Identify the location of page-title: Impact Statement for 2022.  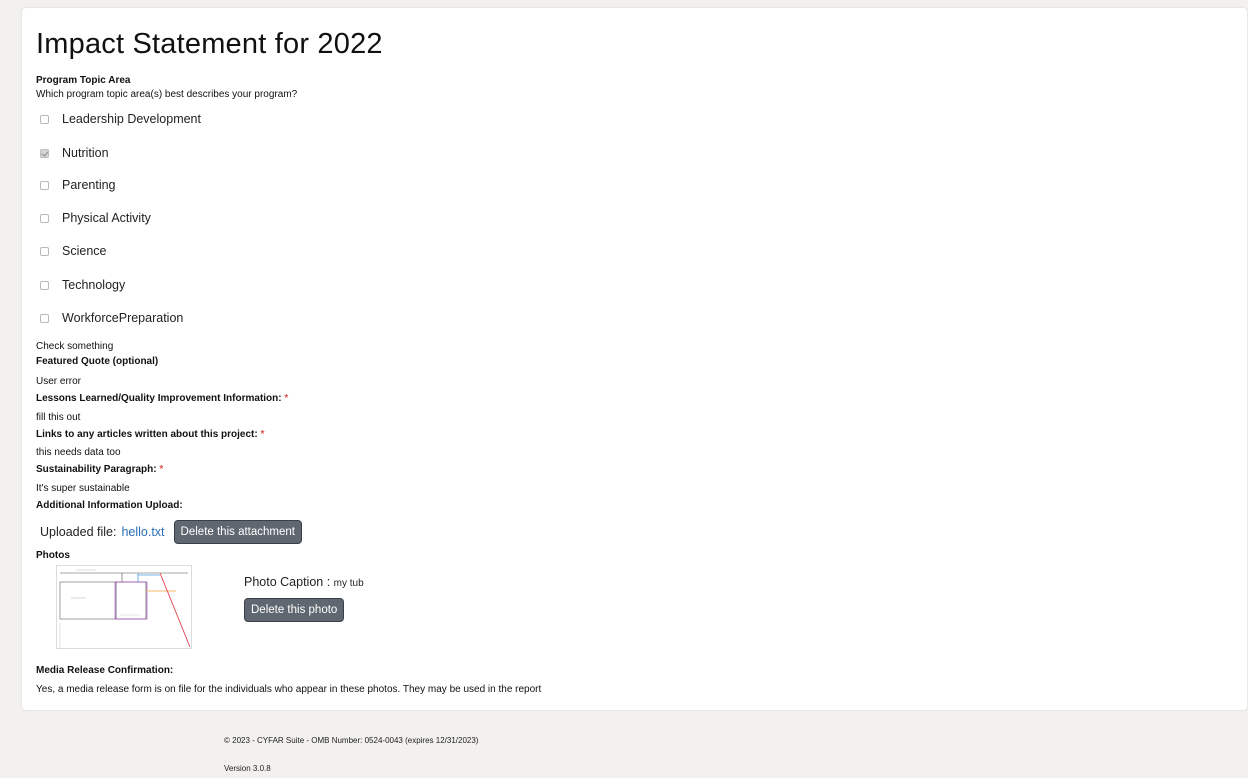
(209, 44).